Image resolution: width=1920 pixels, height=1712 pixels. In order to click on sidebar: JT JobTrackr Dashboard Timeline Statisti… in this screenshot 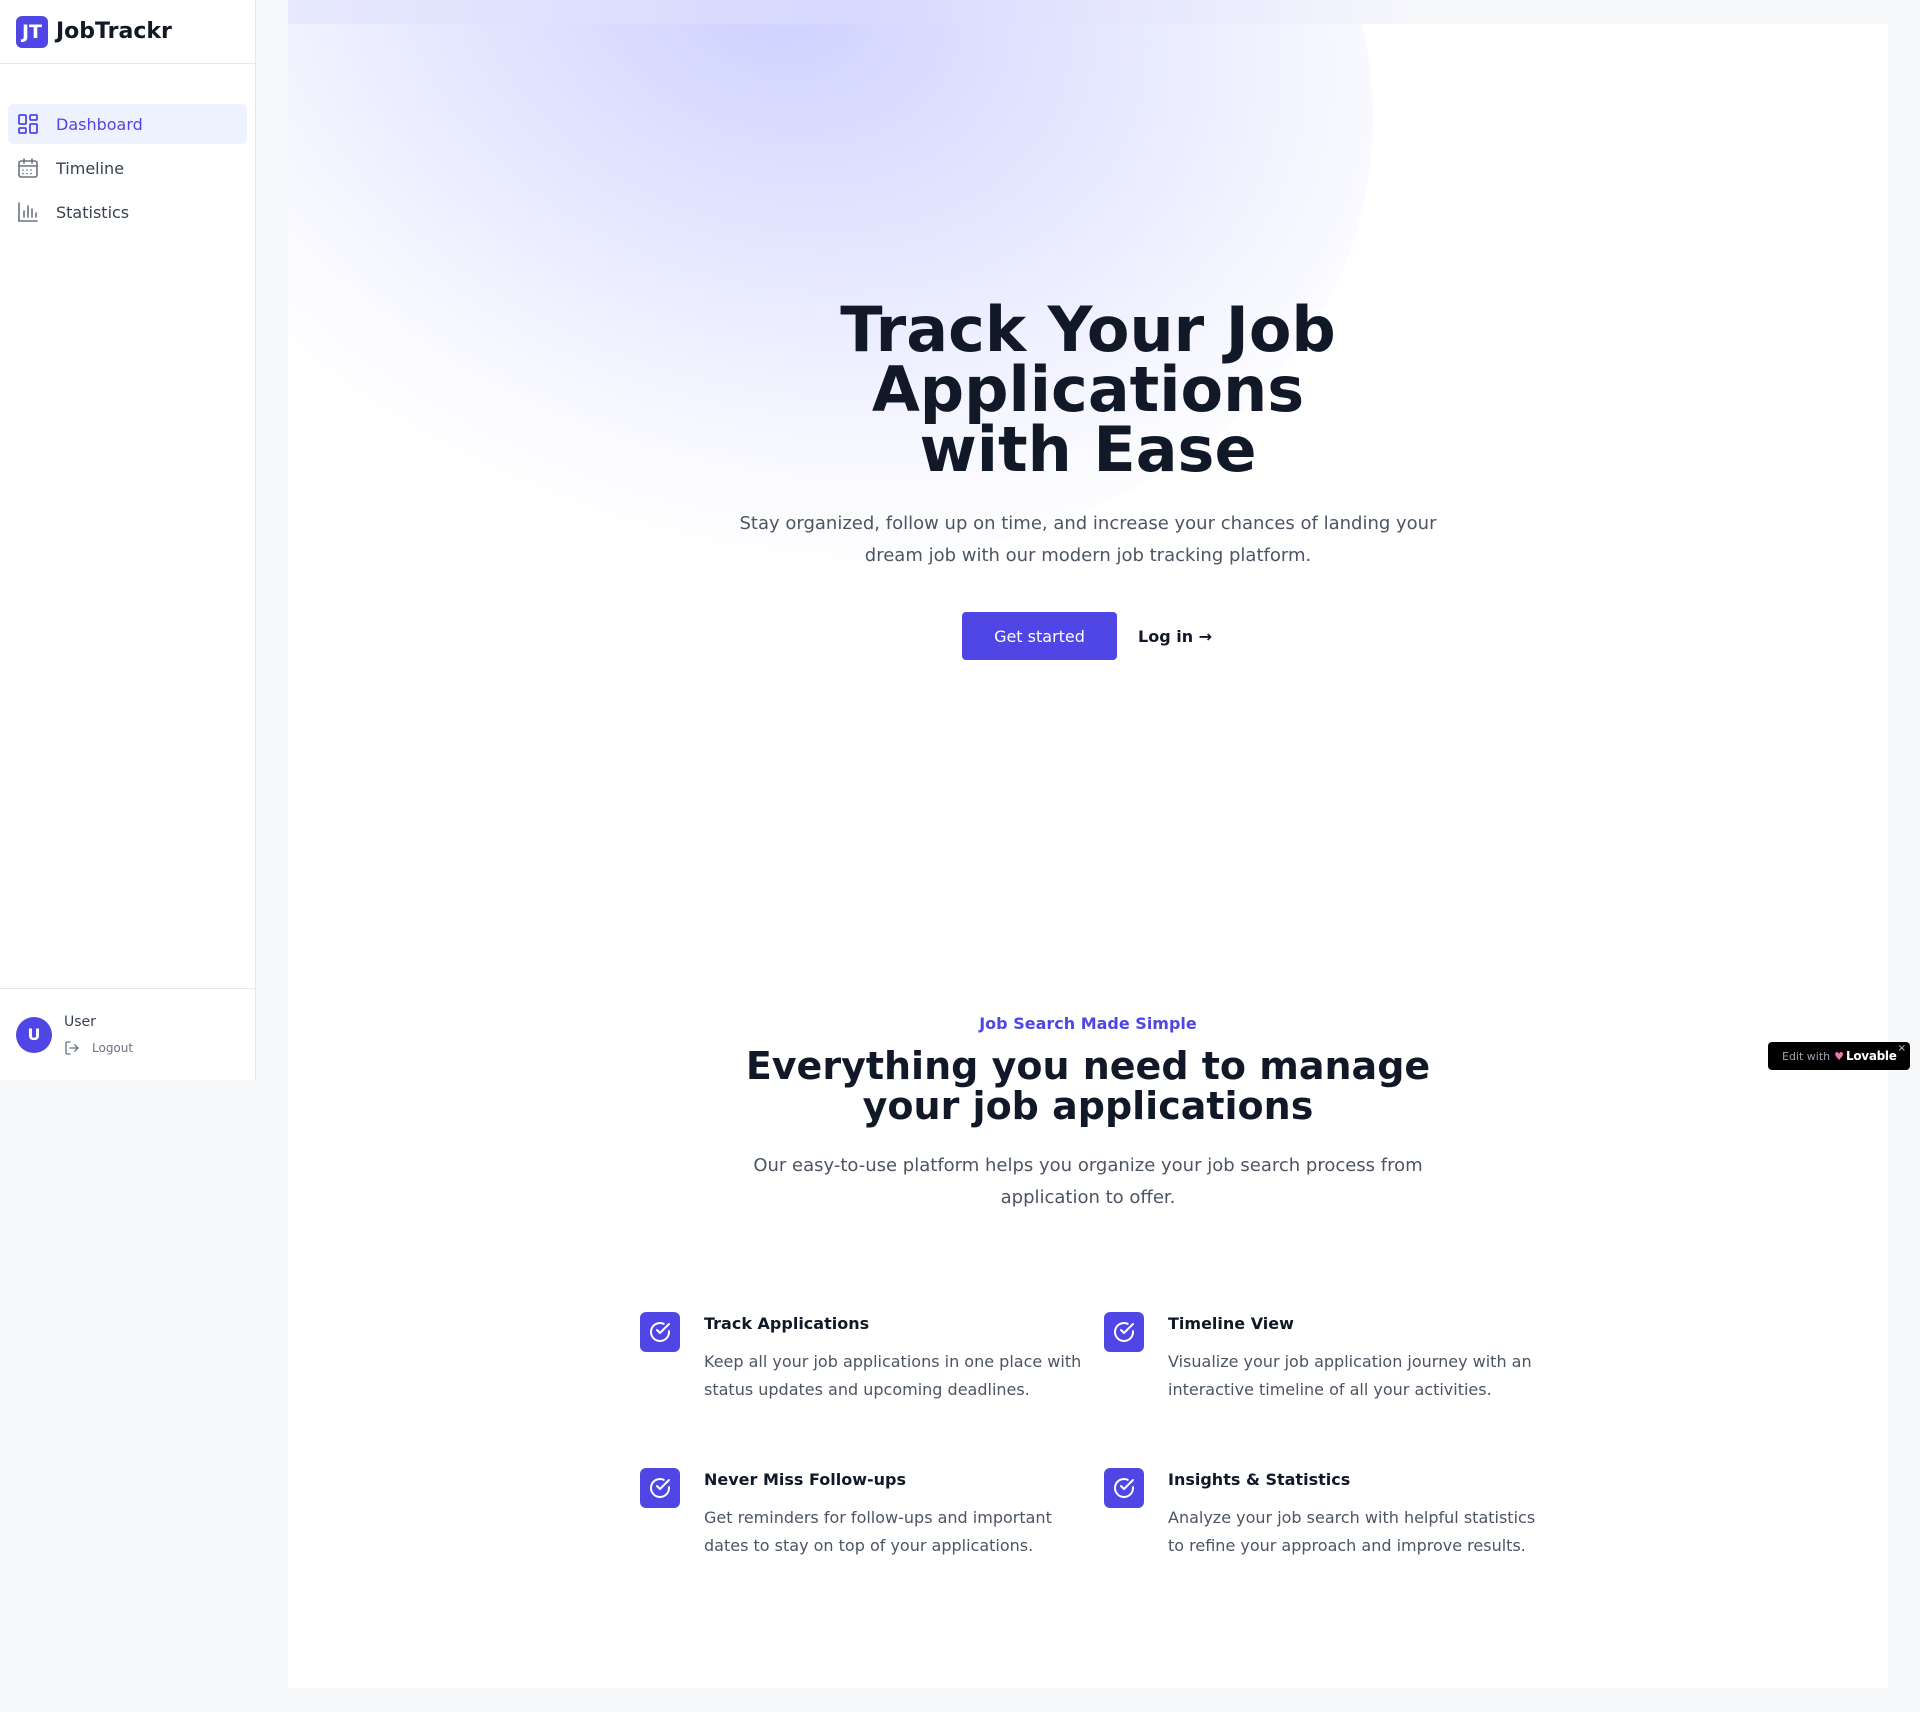, I will do `click(128, 540)`.